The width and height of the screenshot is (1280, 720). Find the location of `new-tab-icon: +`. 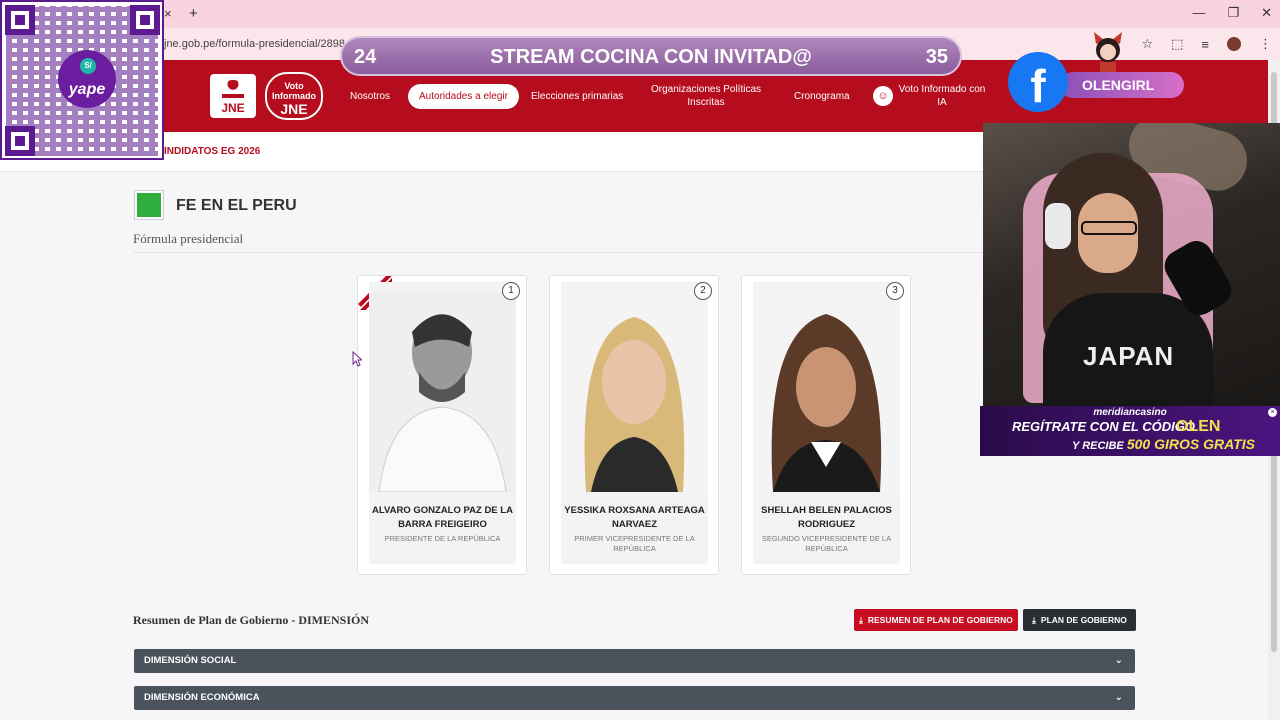

new-tab-icon: + is located at coordinates (193, 13).